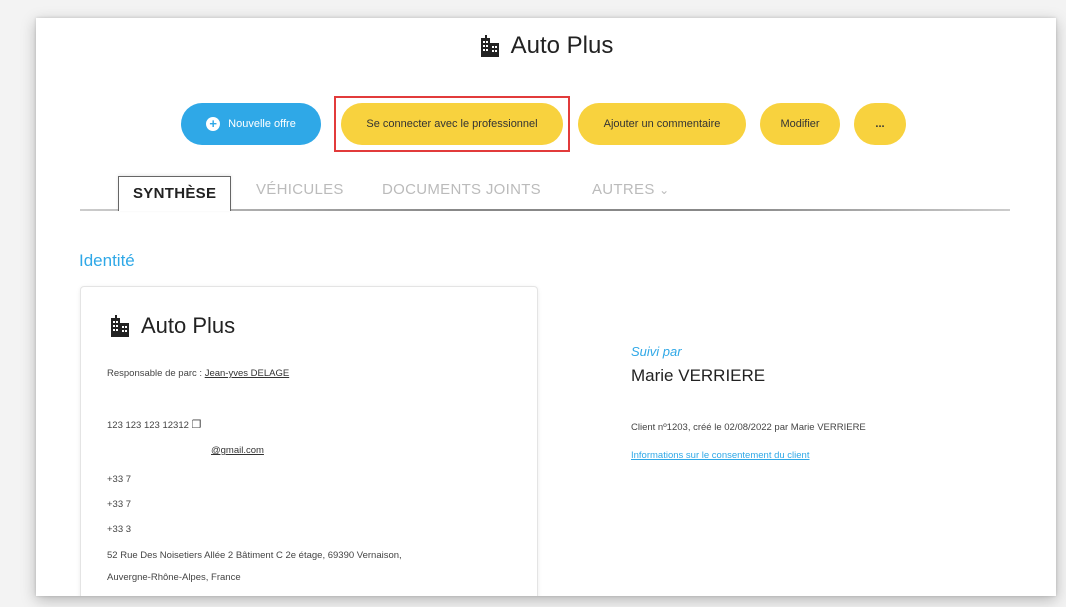 The width and height of the screenshot is (1066, 607). What do you see at coordinates (247, 373) in the screenshot?
I see `manager-link: Jean-yves DELAGE` at bounding box center [247, 373].